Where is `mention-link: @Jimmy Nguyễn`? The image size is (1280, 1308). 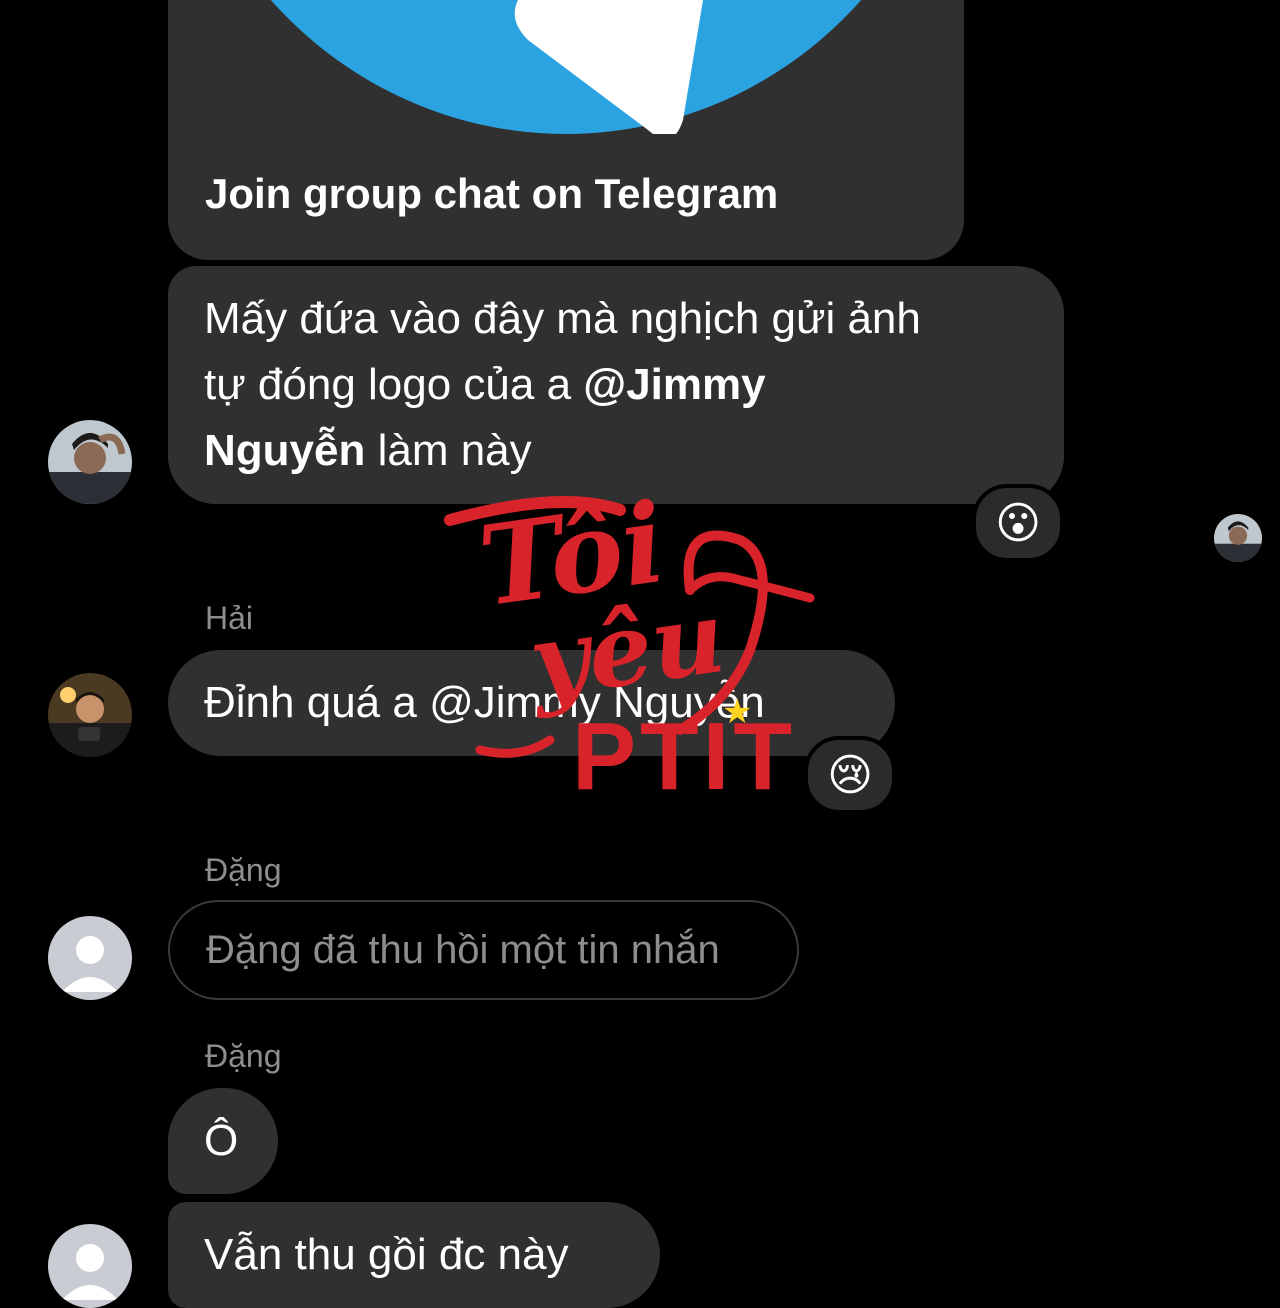 mention-link: @Jimmy Nguyễn is located at coordinates (597, 702).